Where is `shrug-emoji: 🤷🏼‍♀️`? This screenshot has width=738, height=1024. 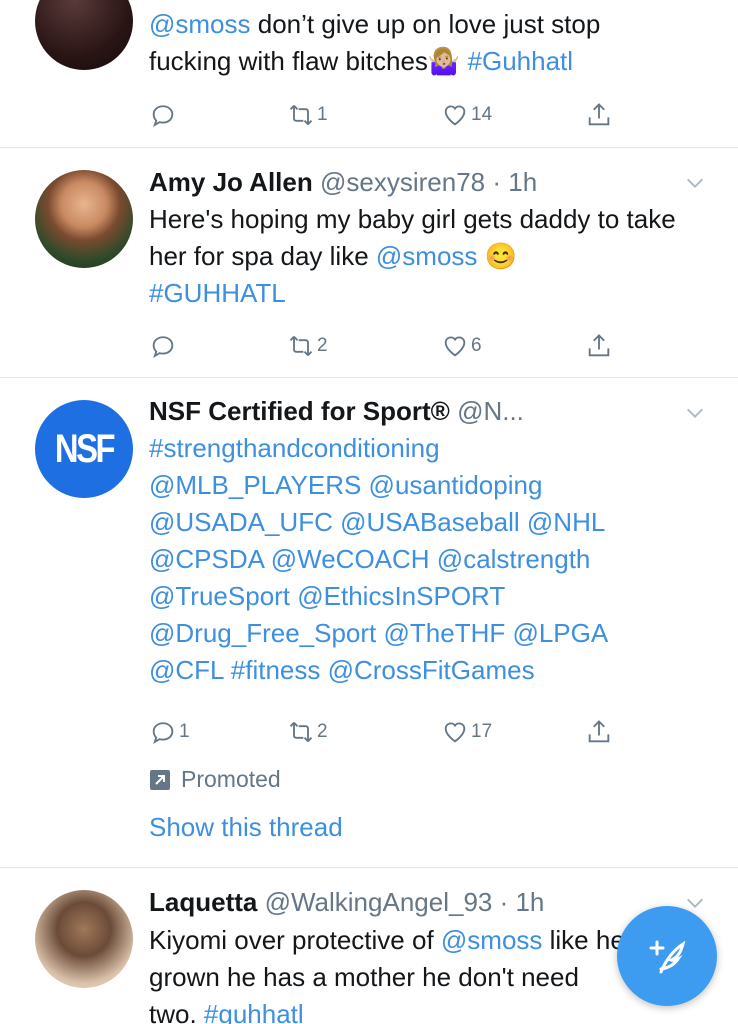 shrug-emoji: 🤷🏼‍♀️ is located at coordinates (444, 61).